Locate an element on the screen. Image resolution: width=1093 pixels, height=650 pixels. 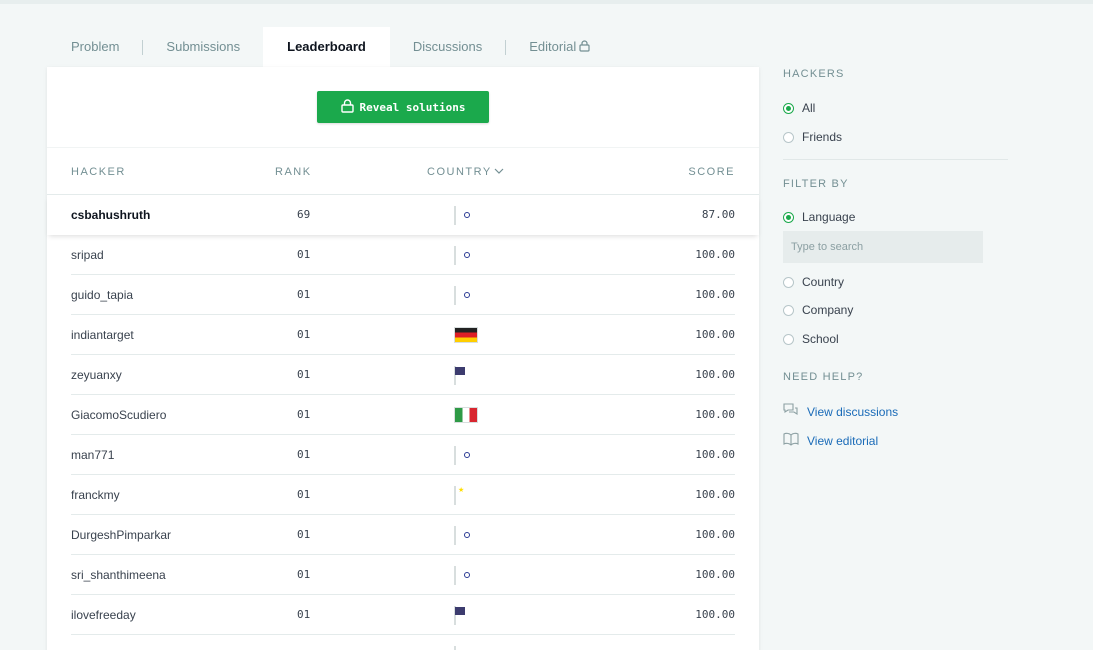
hacker-name: franckmy is located at coordinates (95, 495).